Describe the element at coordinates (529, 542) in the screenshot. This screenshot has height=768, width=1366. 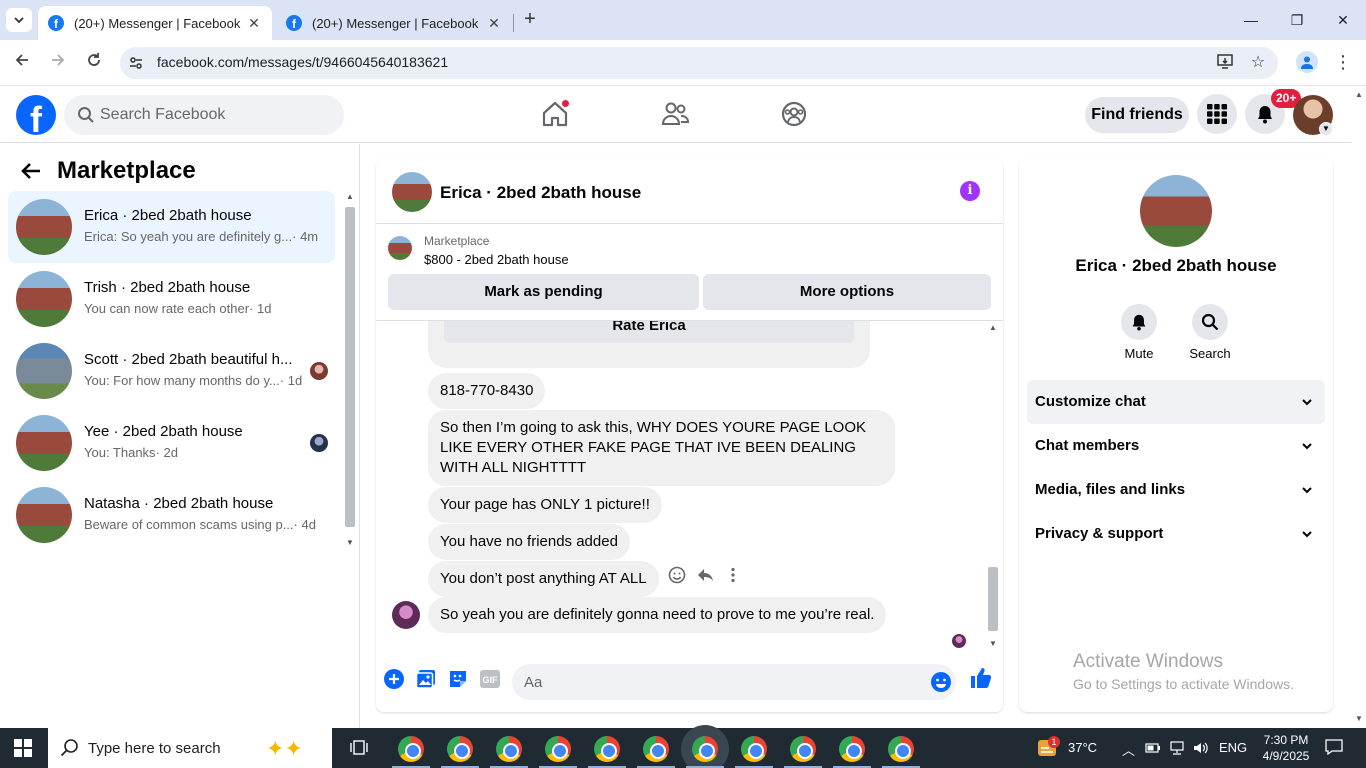
I see `message-bubble: You have no friends added` at that location.